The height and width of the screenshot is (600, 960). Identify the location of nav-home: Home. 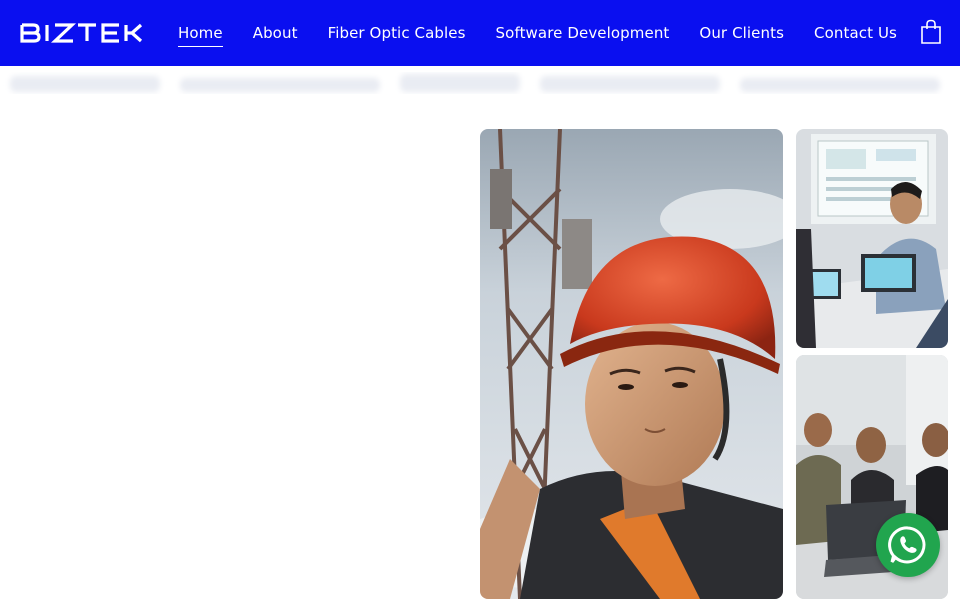
(200, 35).